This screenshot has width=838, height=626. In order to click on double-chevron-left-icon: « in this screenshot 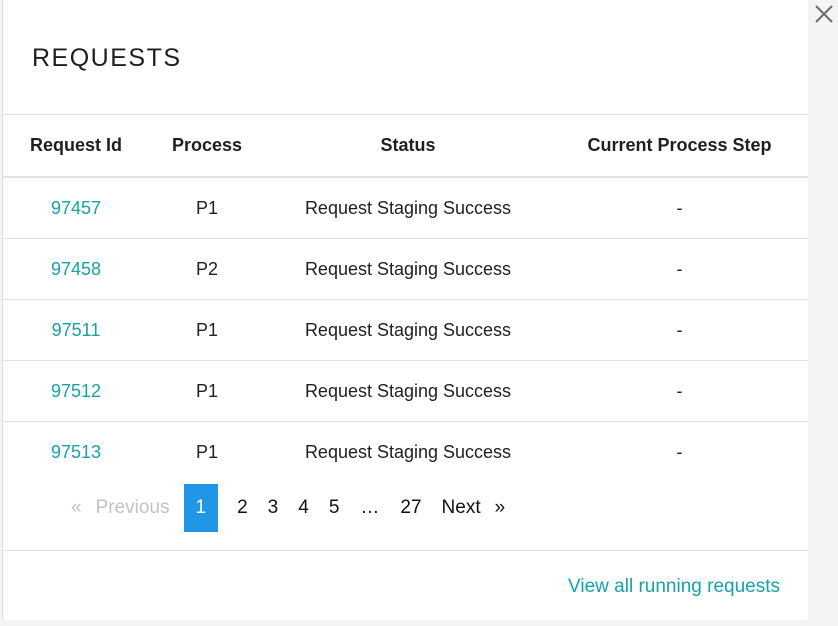, I will do `click(76, 507)`.